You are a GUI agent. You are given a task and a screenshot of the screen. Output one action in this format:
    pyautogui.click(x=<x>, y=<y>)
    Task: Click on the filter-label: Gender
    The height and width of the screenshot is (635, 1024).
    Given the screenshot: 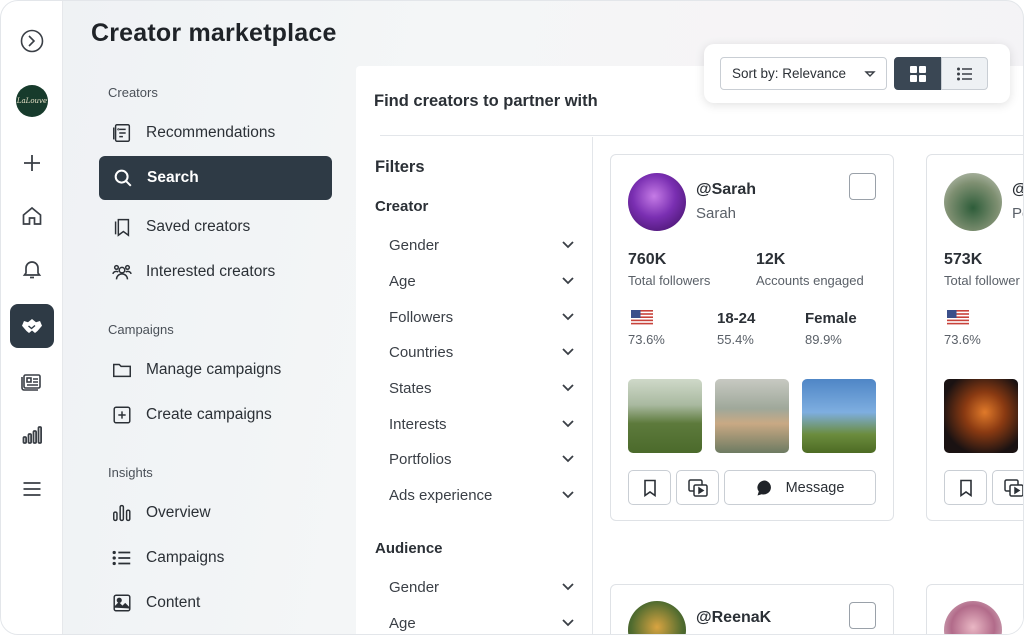 What is the action you would take?
    pyautogui.click(x=414, y=587)
    